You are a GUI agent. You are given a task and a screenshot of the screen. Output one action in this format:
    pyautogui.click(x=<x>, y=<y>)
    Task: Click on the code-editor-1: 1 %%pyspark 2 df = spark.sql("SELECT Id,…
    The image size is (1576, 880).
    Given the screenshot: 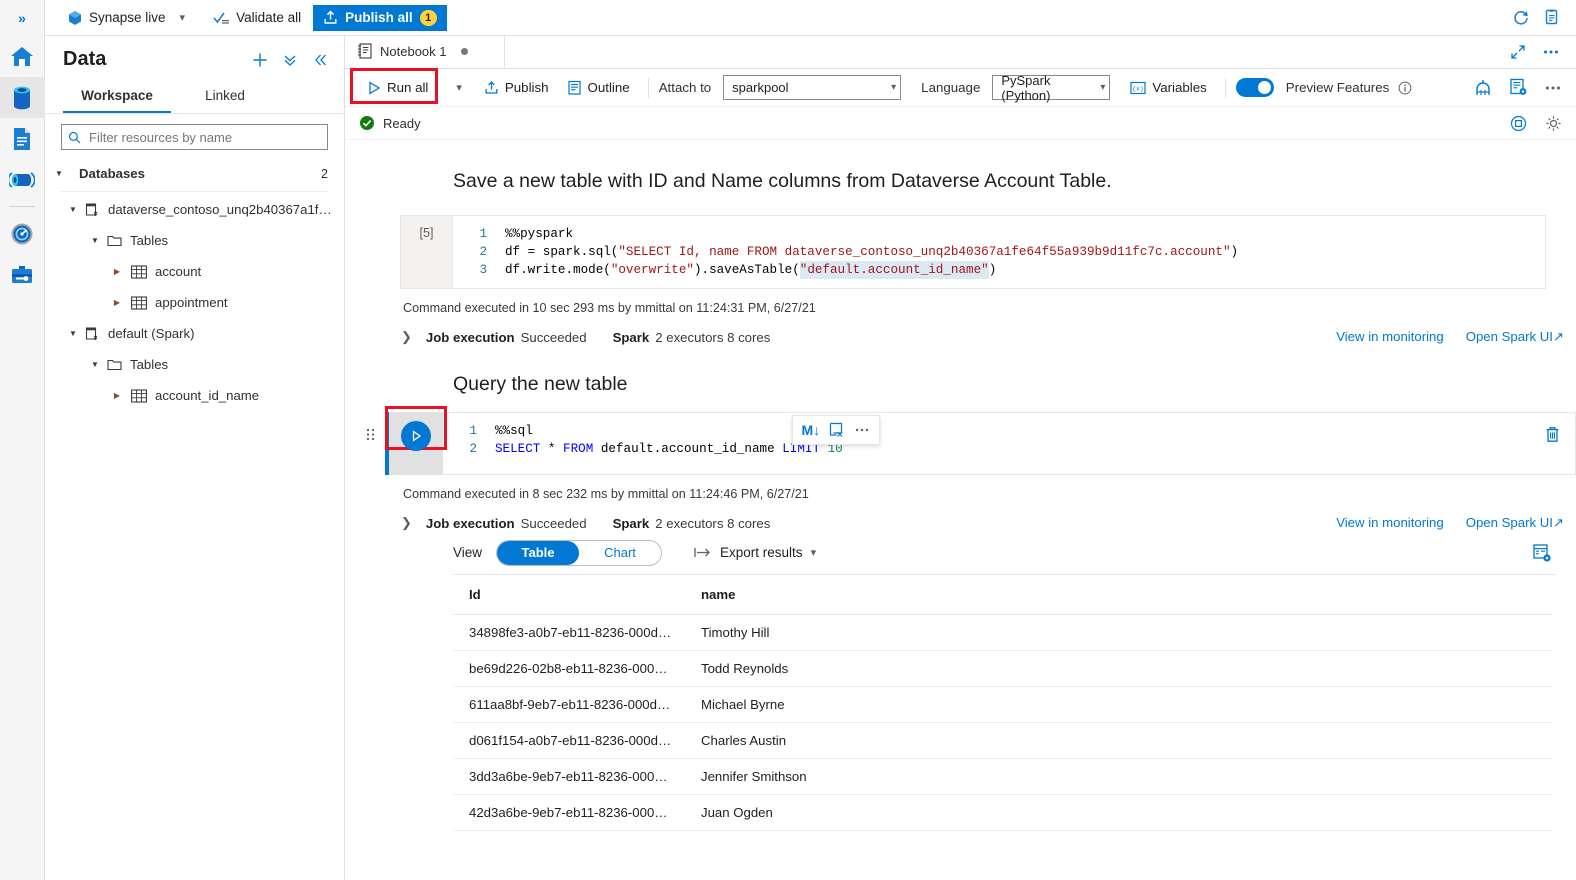 What is the action you would take?
    pyautogui.click(x=999, y=252)
    